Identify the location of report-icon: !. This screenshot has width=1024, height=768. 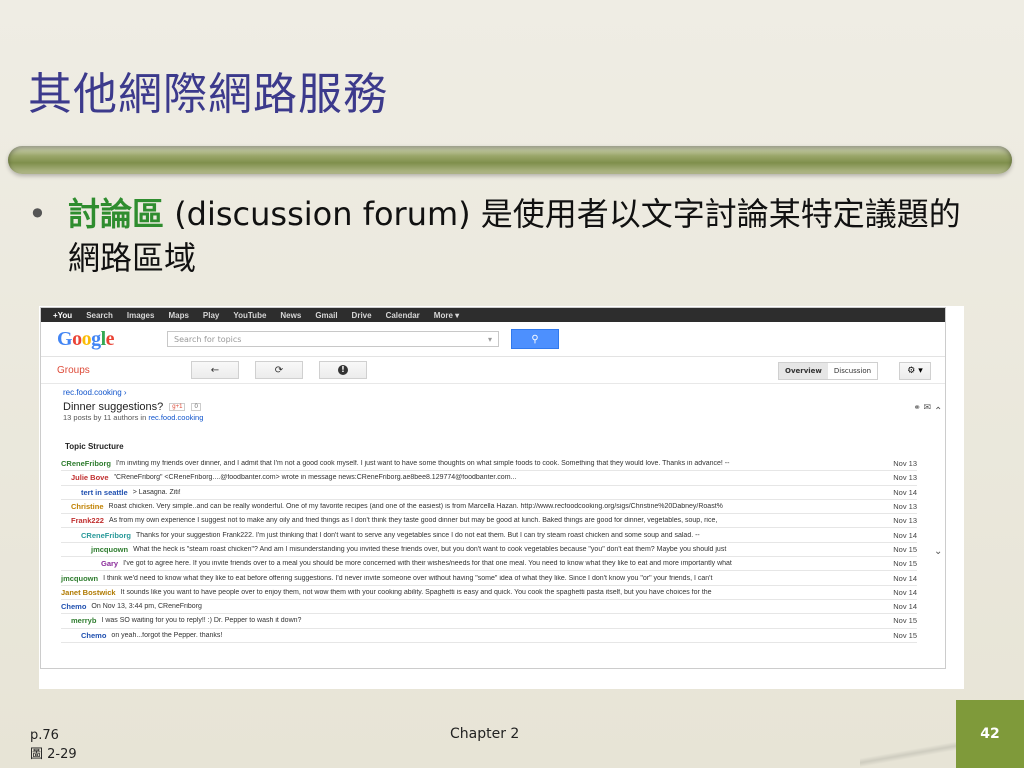
(343, 370).